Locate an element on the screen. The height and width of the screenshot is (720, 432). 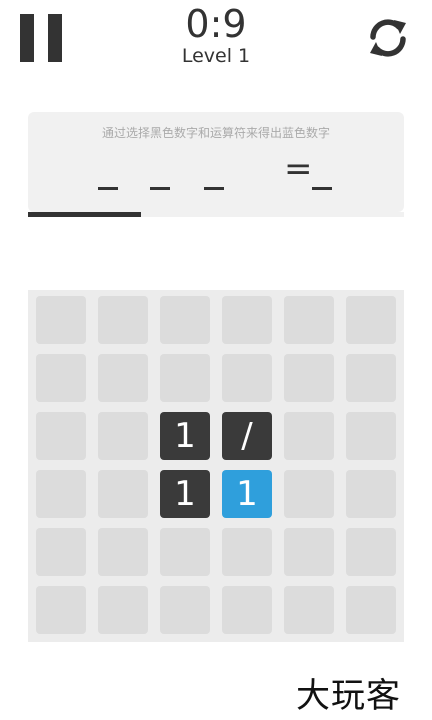
watermark-logo: 大玩客 is located at coordinates (348, 696).